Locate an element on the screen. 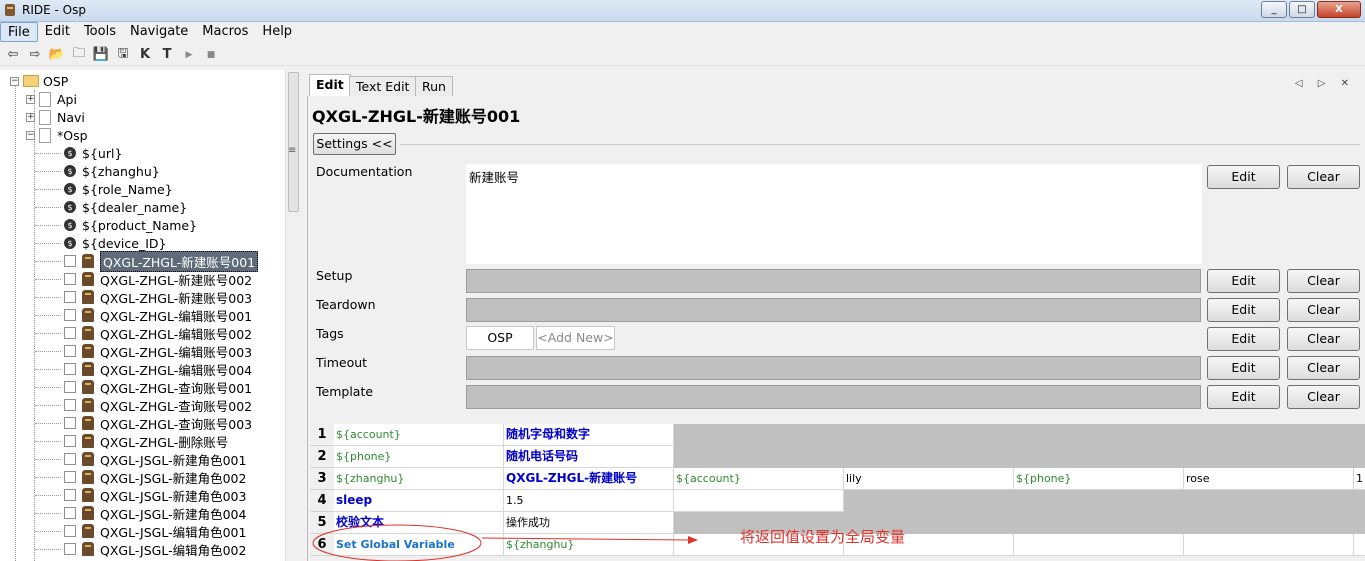 The width and height of the screenshot is (1365, 561). annotation-overlay is located at coordinates (505, 542).